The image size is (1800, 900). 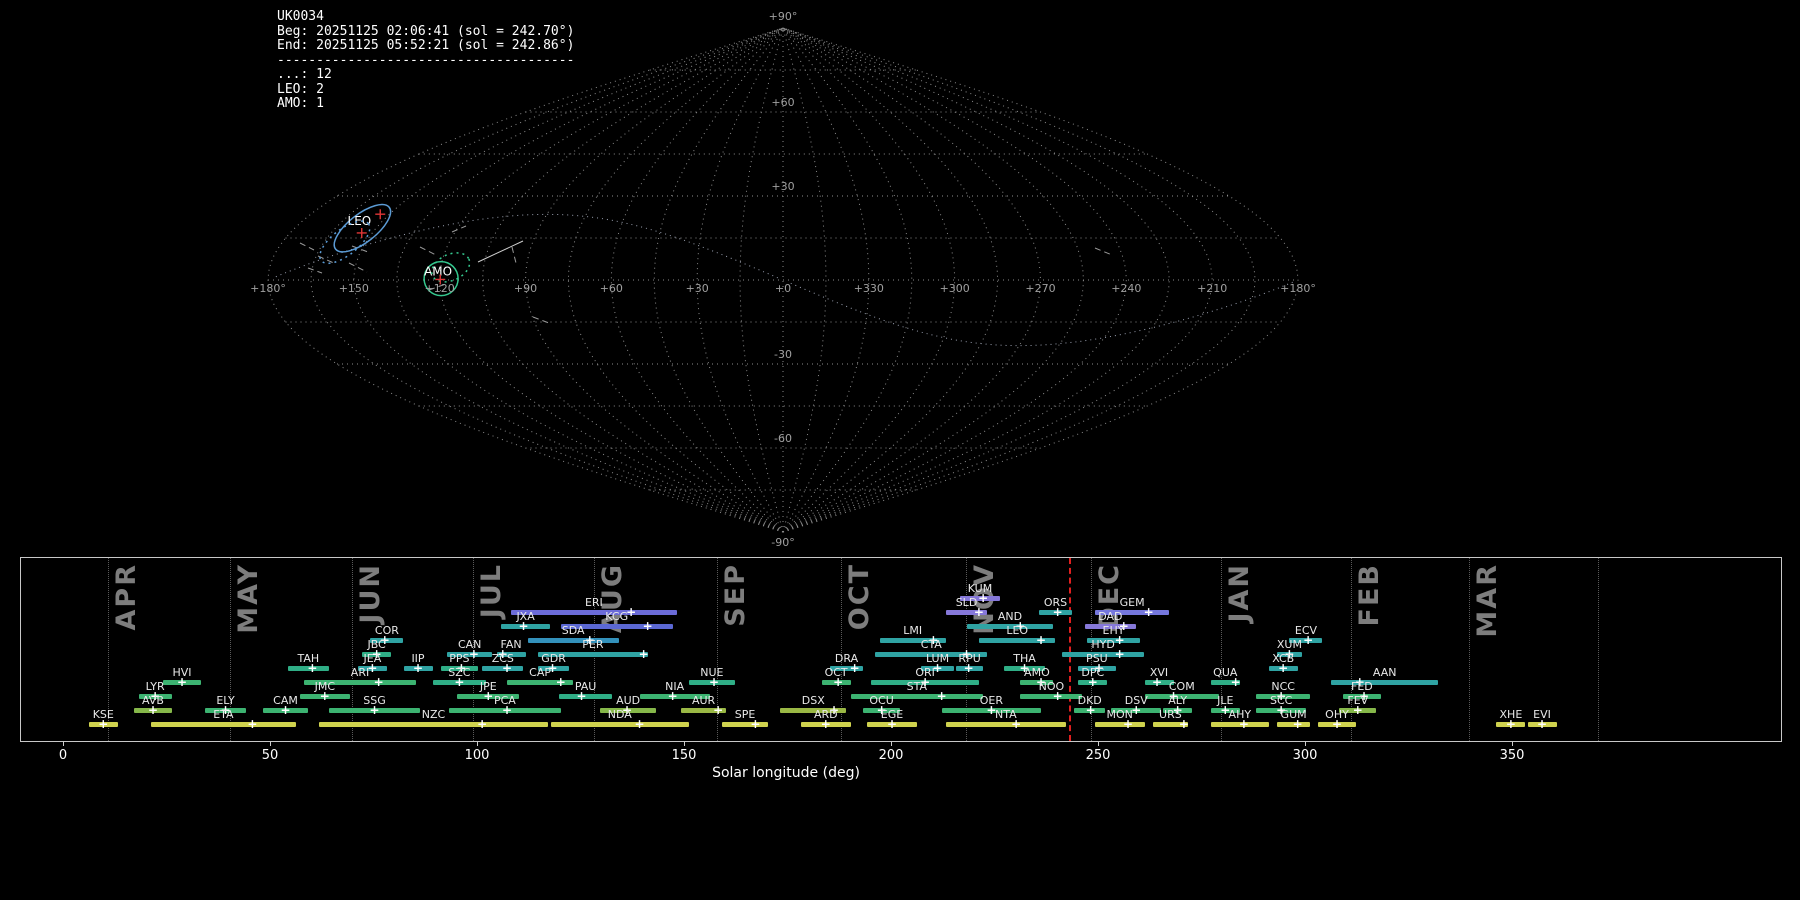 I want to click on shower-bar-NOO, so click(x=1051, y=696).